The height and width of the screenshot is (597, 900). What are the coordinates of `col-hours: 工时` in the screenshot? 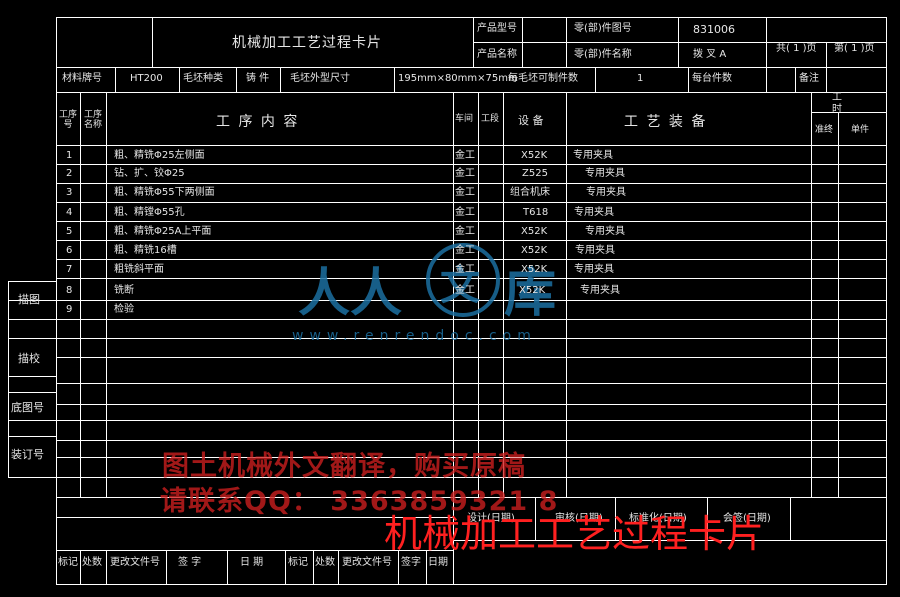 It's located at (837, 103).